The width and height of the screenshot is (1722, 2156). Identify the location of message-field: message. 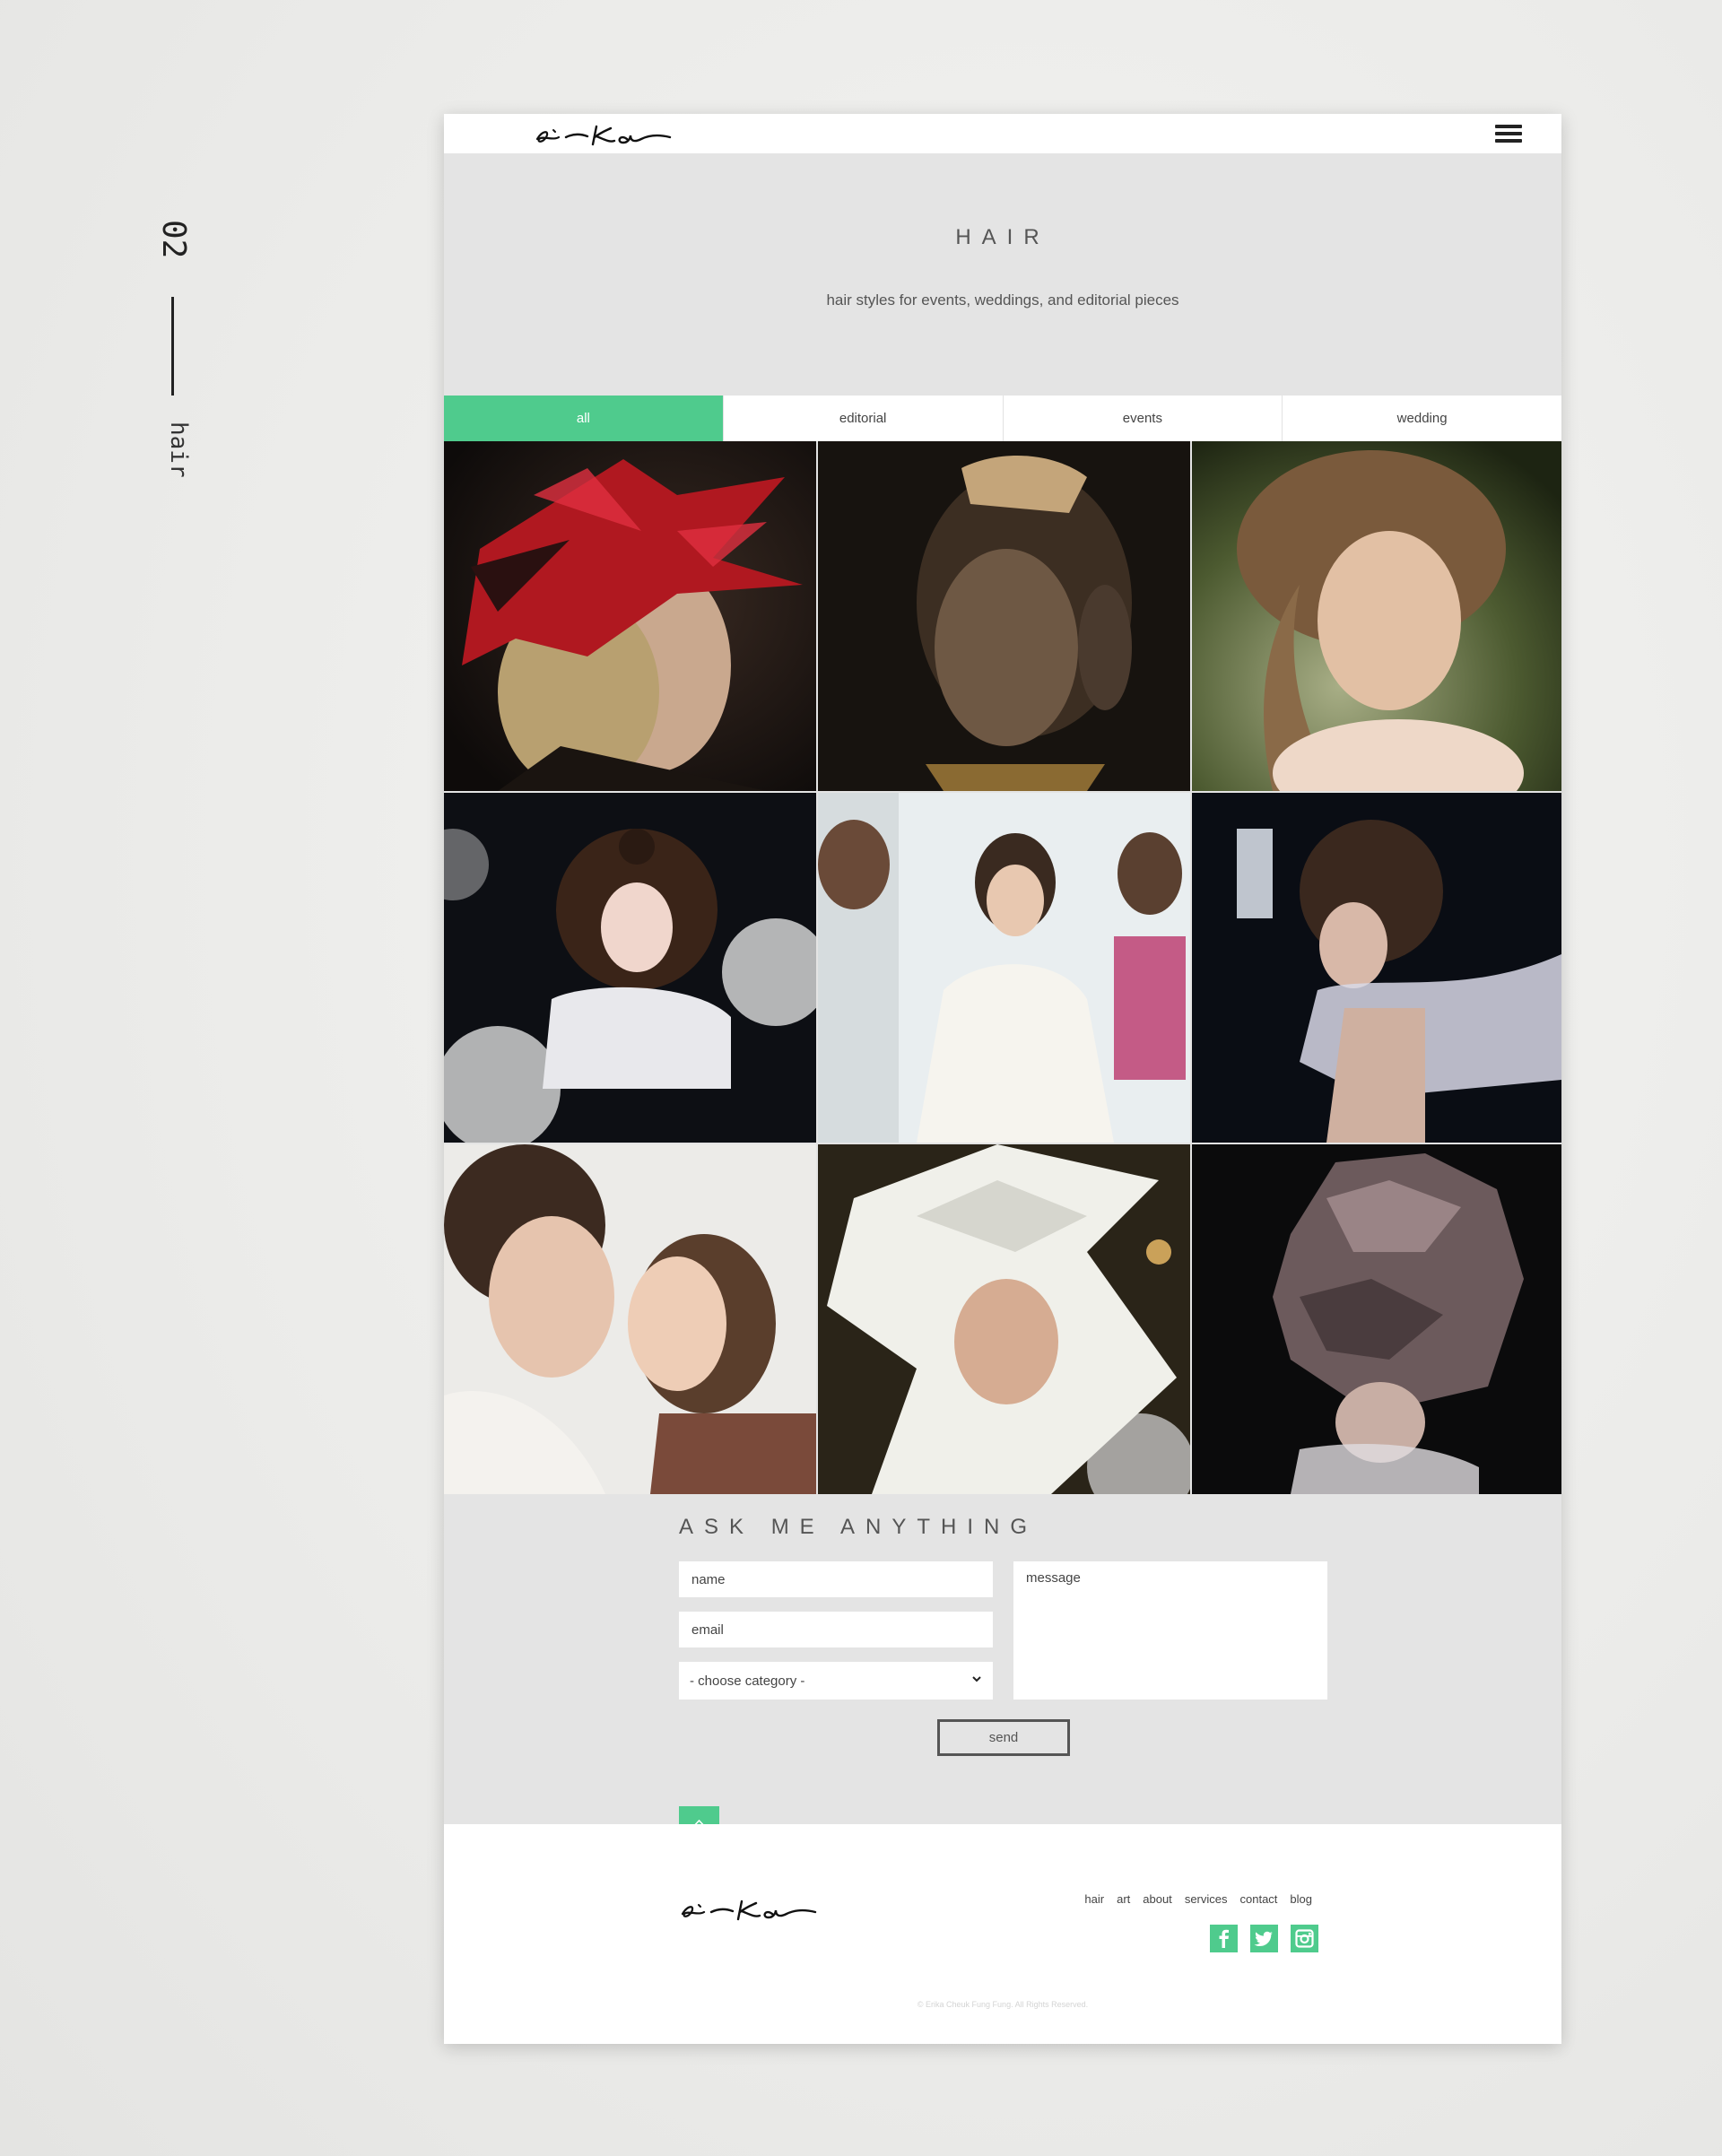
(1170, 1630).